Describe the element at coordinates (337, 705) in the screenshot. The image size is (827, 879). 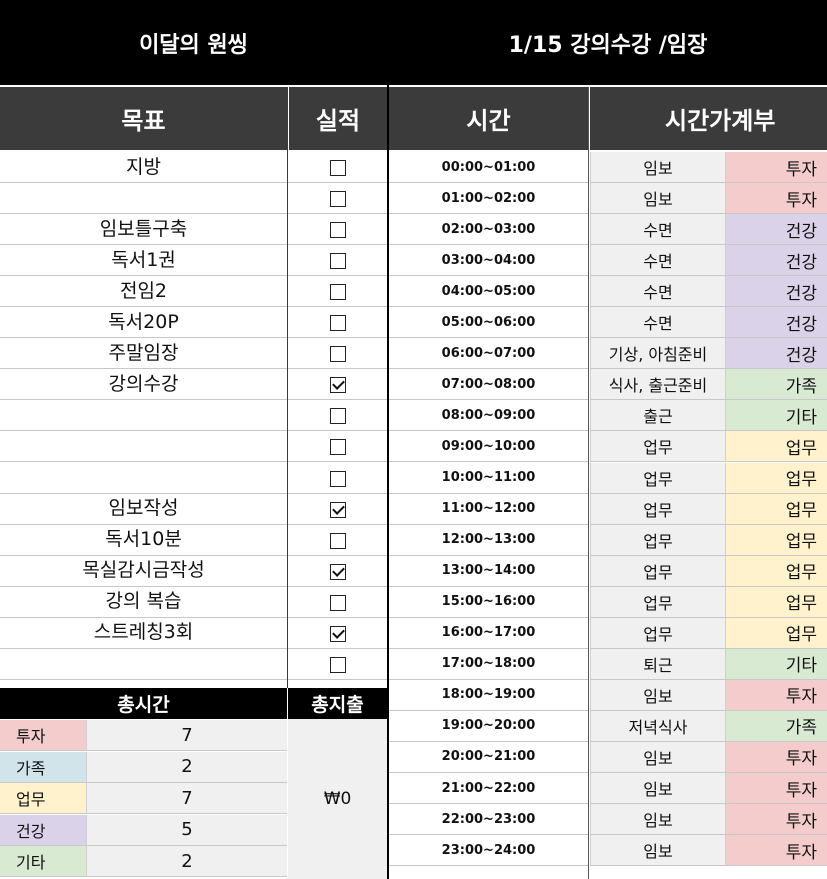
I see `total-spend-label: 총지출` at that location.